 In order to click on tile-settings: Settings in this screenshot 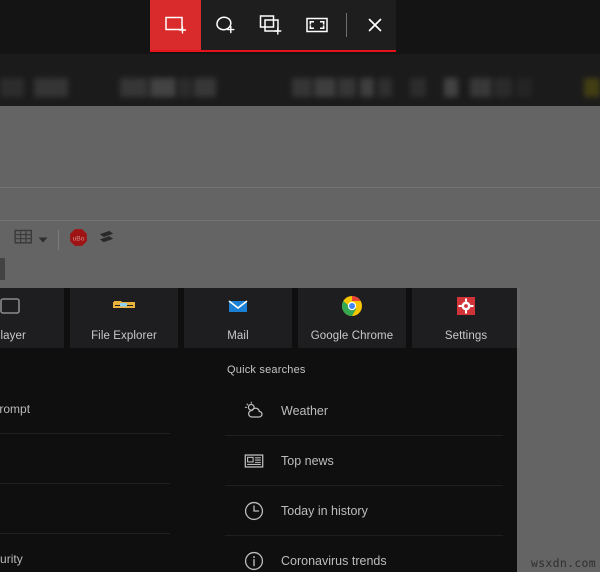, I will do `click(466, 318)`.